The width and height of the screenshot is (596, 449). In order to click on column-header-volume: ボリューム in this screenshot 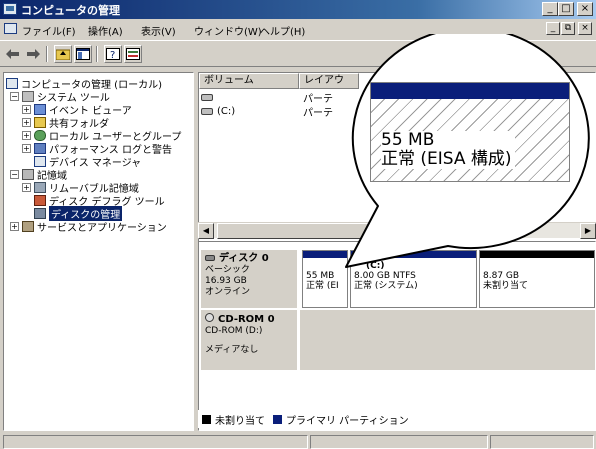, I will do `click(249, 81)`.